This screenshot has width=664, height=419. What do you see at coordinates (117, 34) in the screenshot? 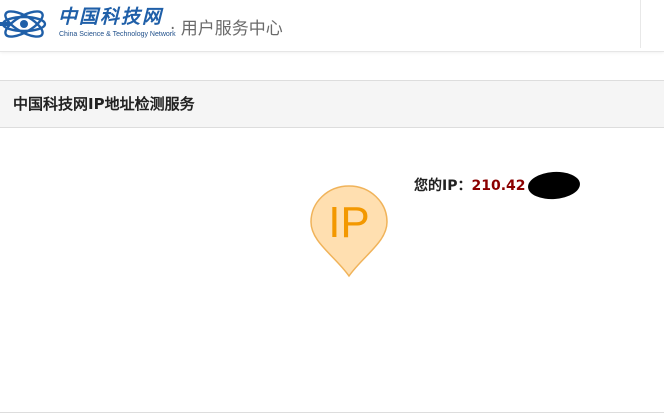
I see `logo-english-name: China Science & Technology Network` at bounding box center [117, 34].